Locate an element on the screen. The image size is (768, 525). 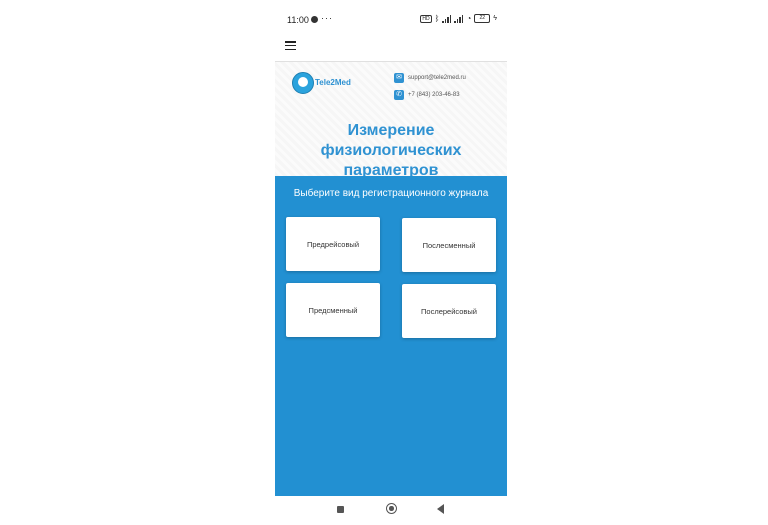
page-title: Измерение физиологических параметров is located at coordinates (391, 151).